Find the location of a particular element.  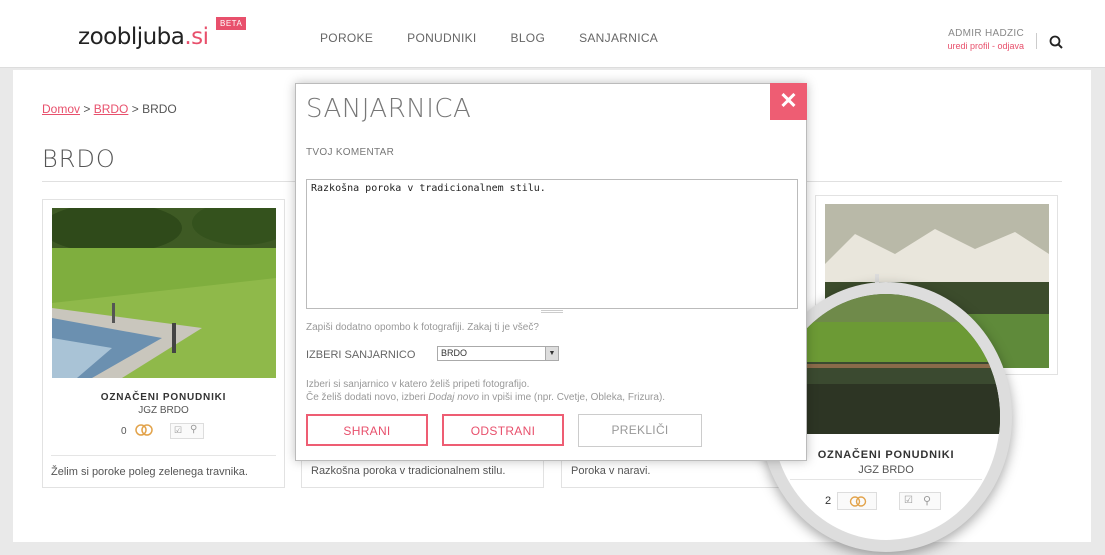

resize-grip is located at coordinates (552, 311).